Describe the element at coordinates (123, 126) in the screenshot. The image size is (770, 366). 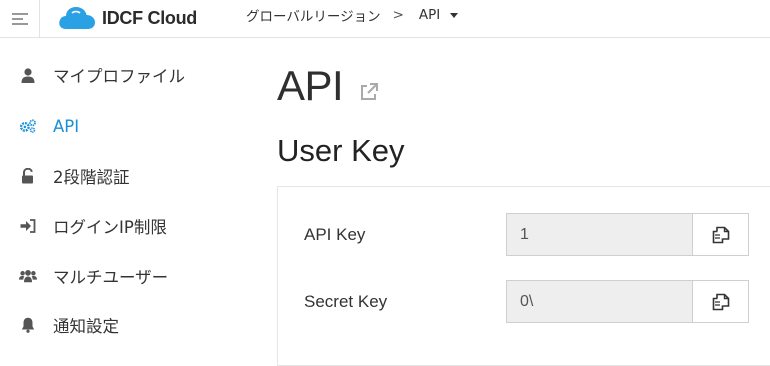
I see `sidebar-item-api: API` at that location.